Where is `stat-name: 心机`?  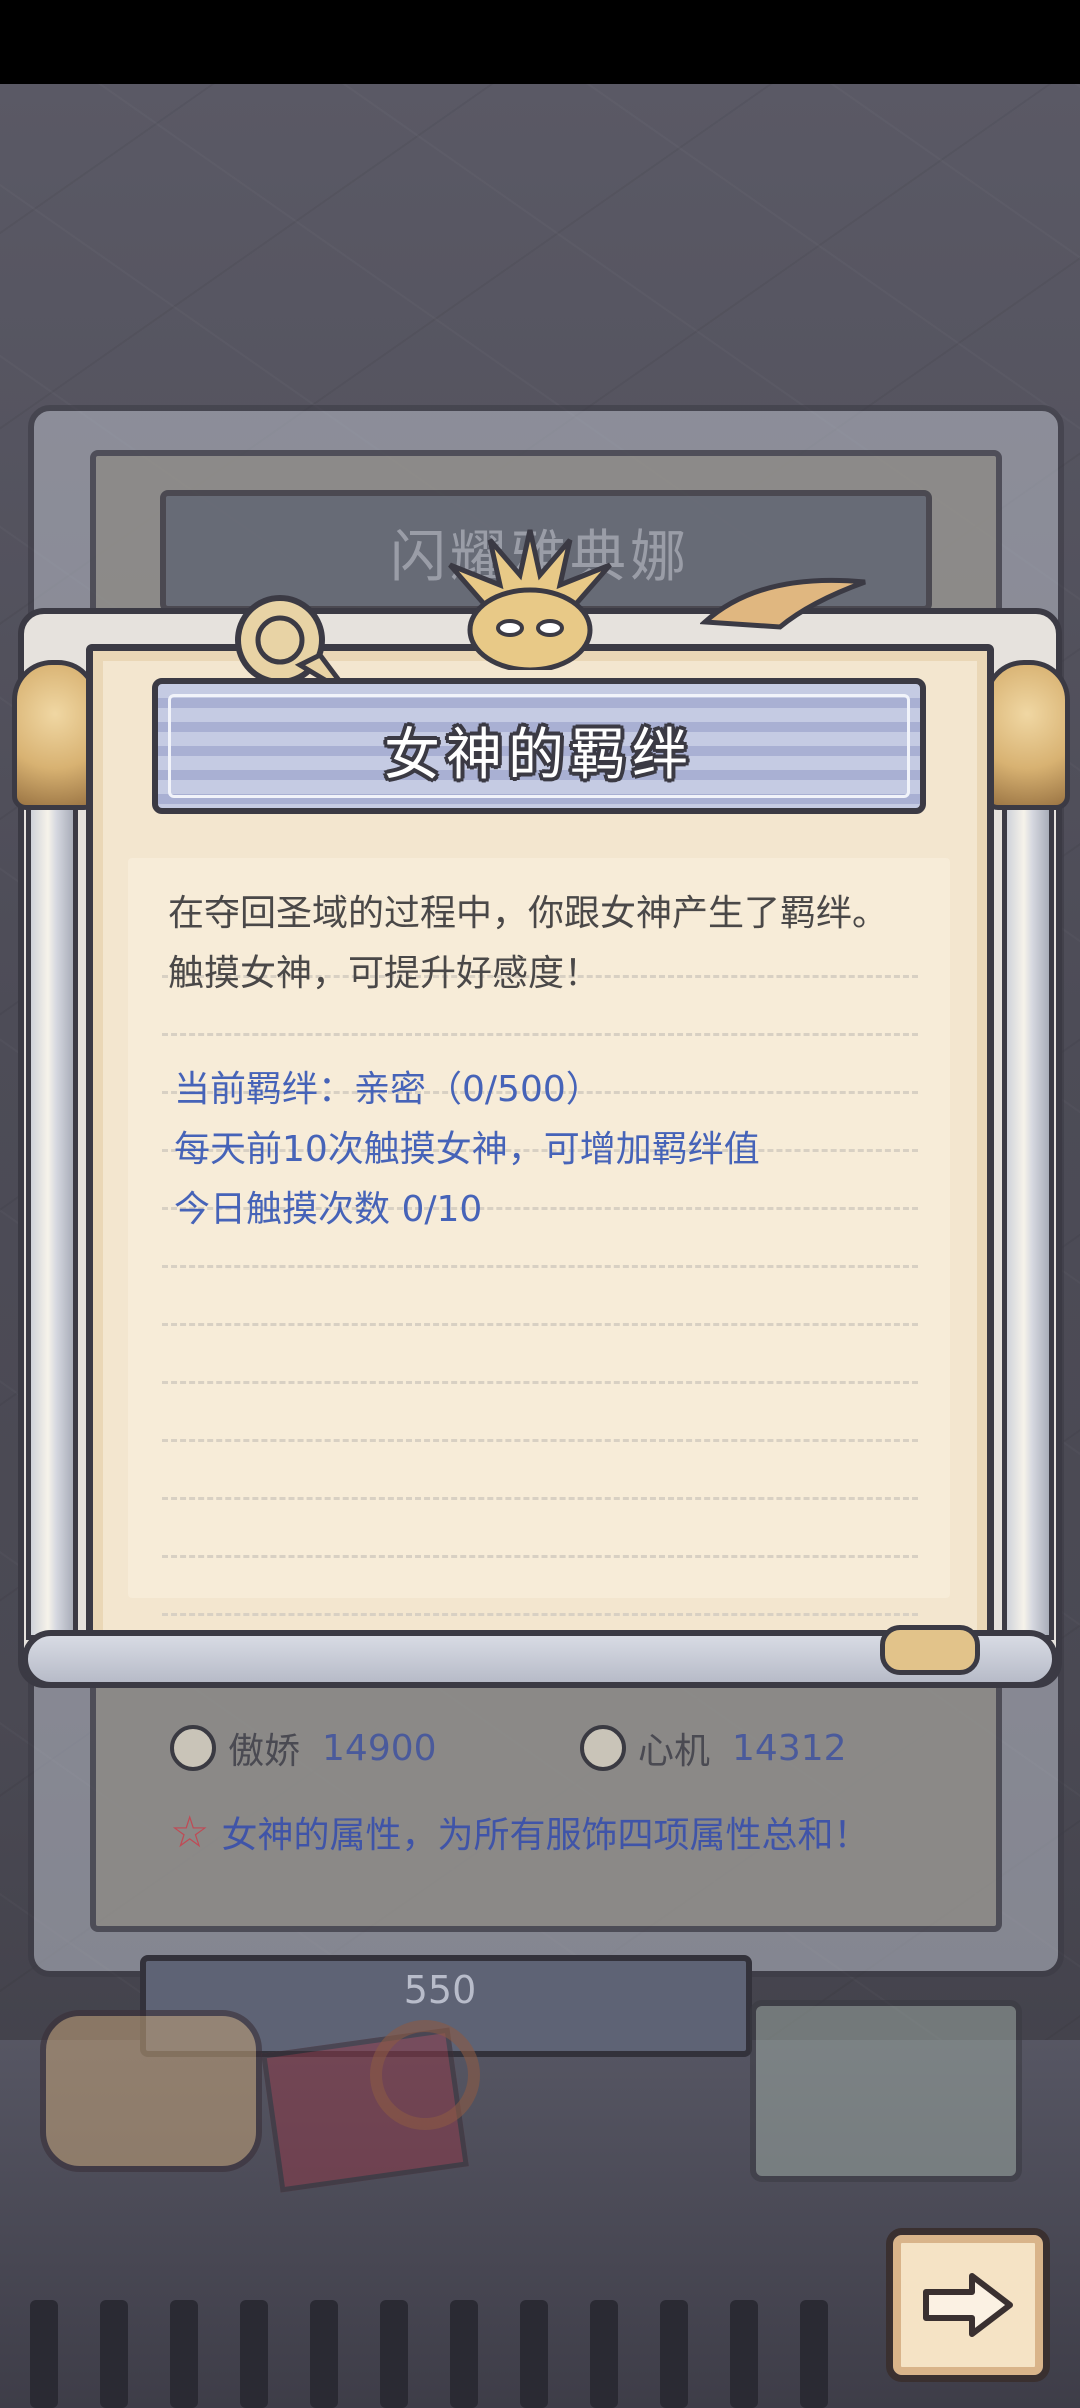 stat-name: 心机 is located at coordinates (674, 1751).